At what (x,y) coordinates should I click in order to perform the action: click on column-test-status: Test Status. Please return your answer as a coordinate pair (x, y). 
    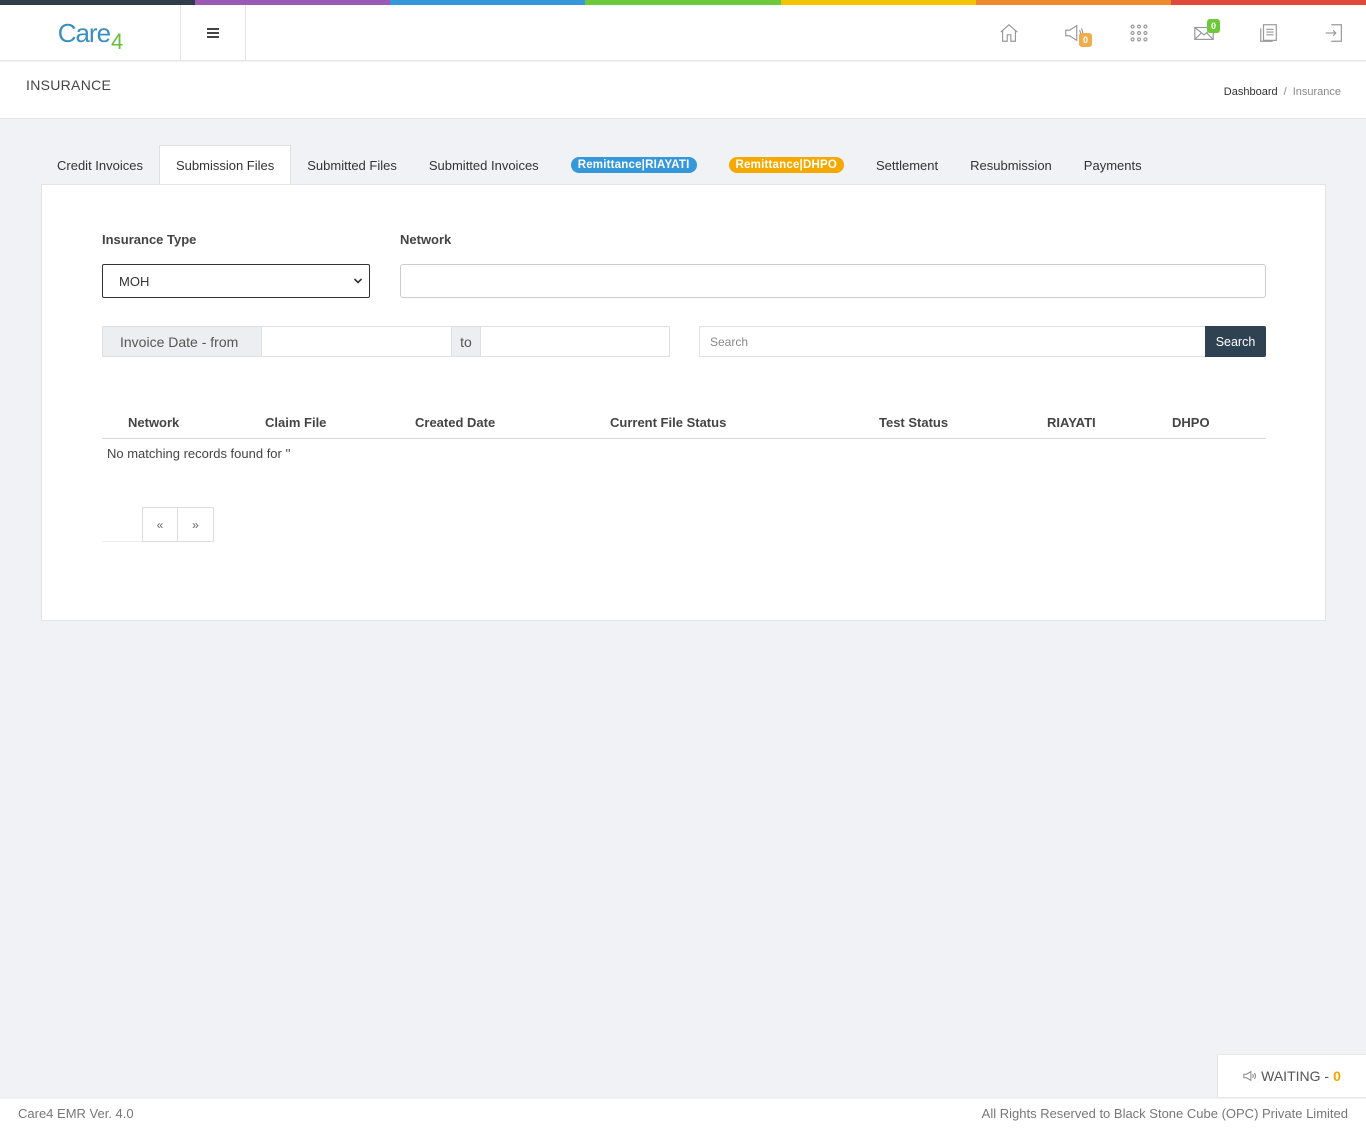
    Looking at the image, I should click on (913, 422).